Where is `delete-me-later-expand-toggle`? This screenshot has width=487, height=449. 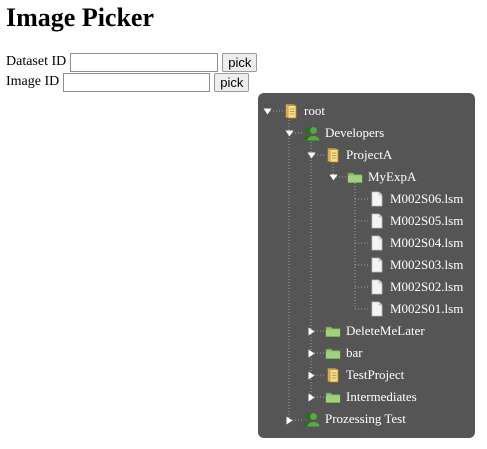
delete-me-later-expand-toggle is located at coordinates (311, 331).